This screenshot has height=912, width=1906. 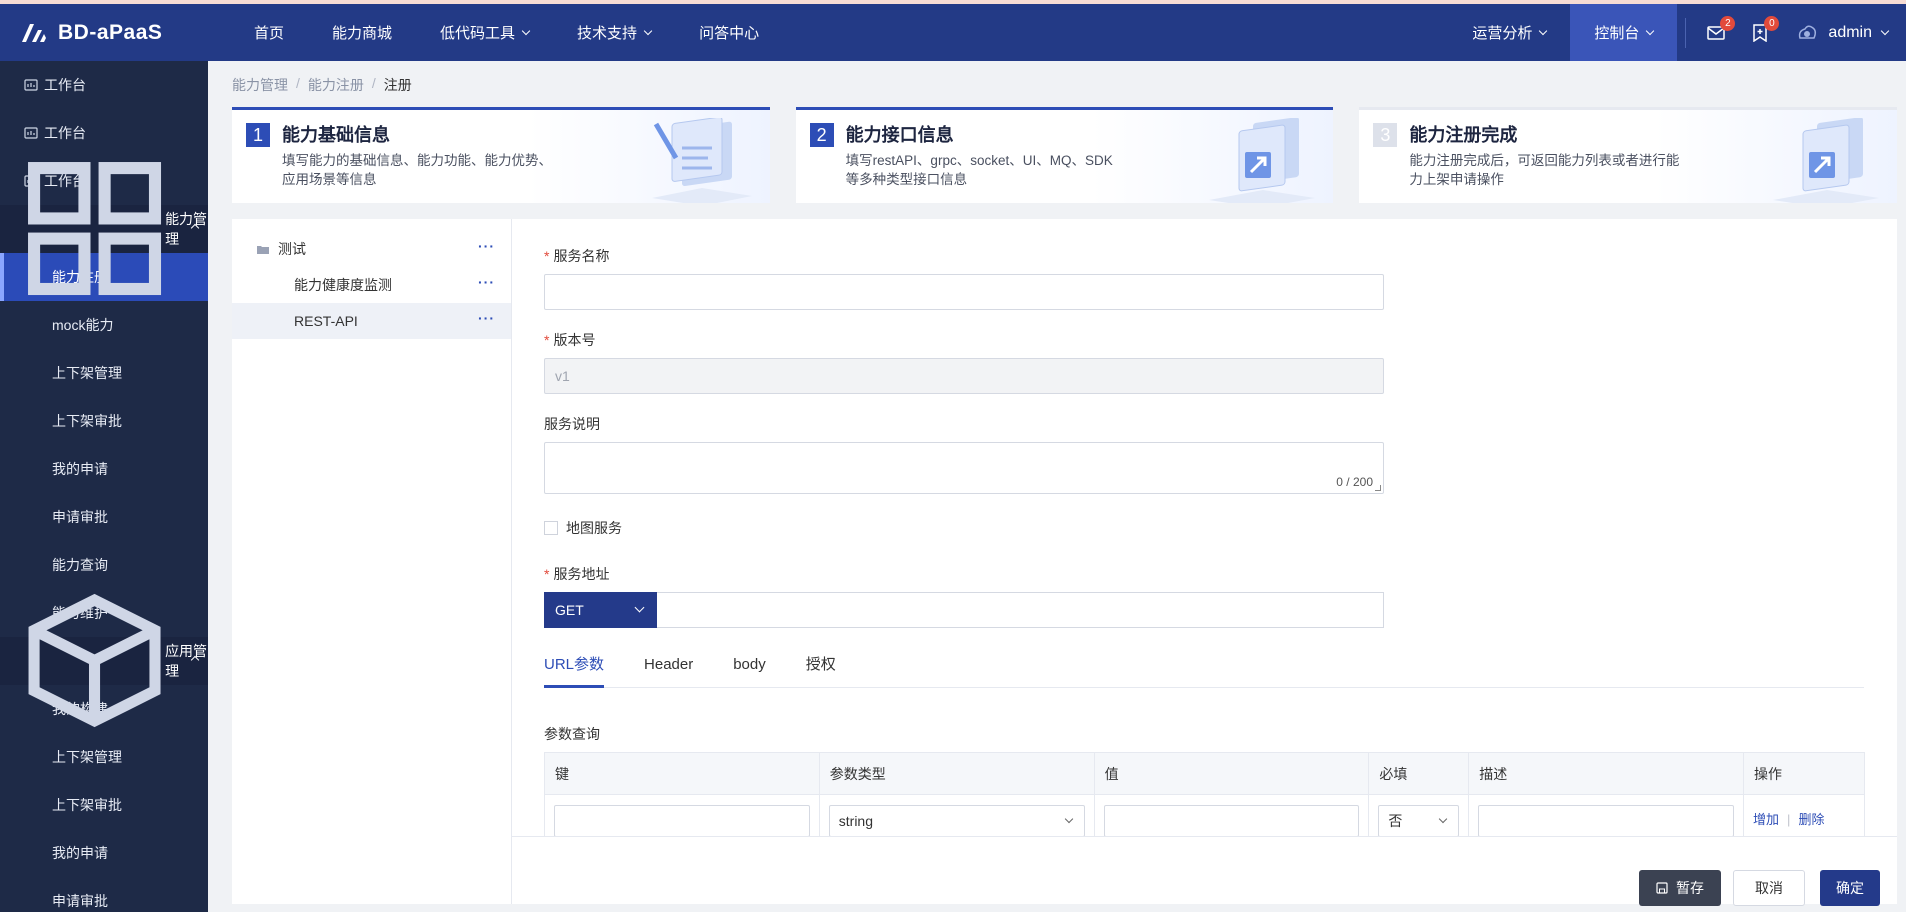 What do you see at coordinates (104, 469) in the screenshot?
I see `sidebar-item-my-apply: 我的申请` at bounding box center [104, 469].